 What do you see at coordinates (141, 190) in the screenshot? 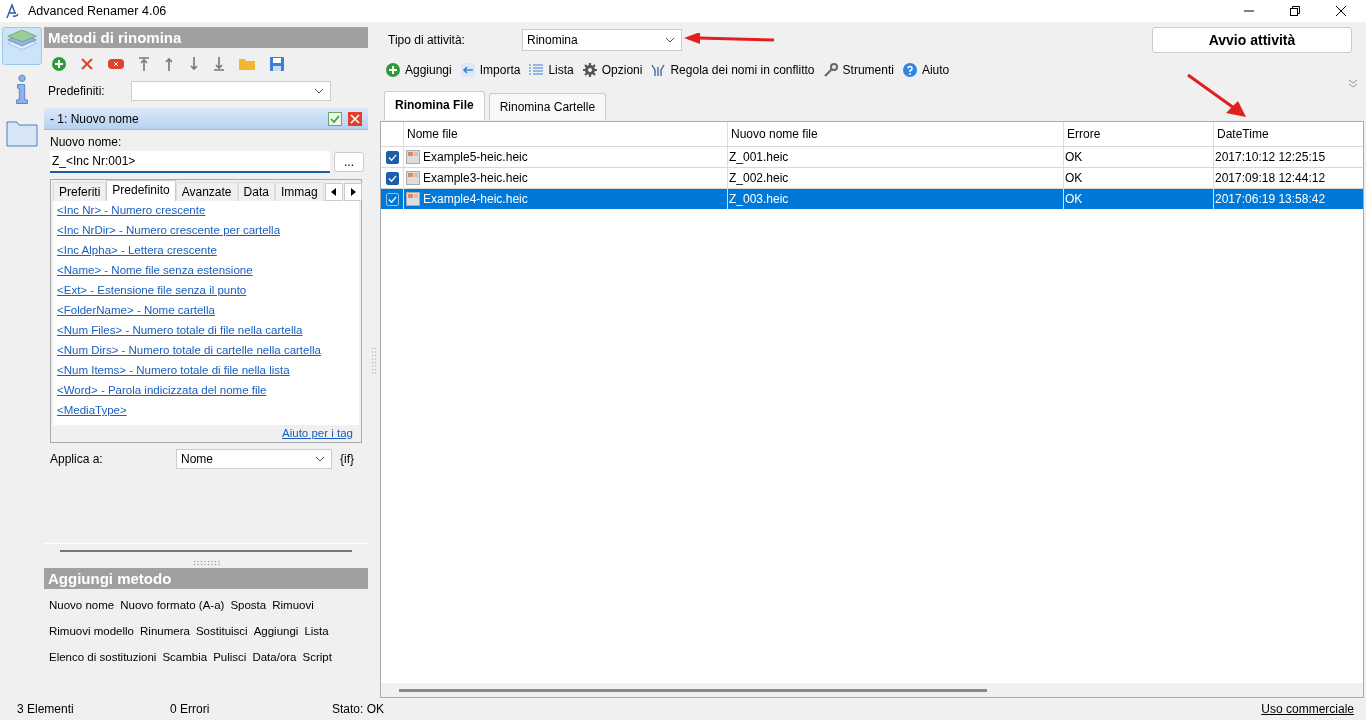
I see `tag-tab: Predefinito` at bounding box center [141, 190].